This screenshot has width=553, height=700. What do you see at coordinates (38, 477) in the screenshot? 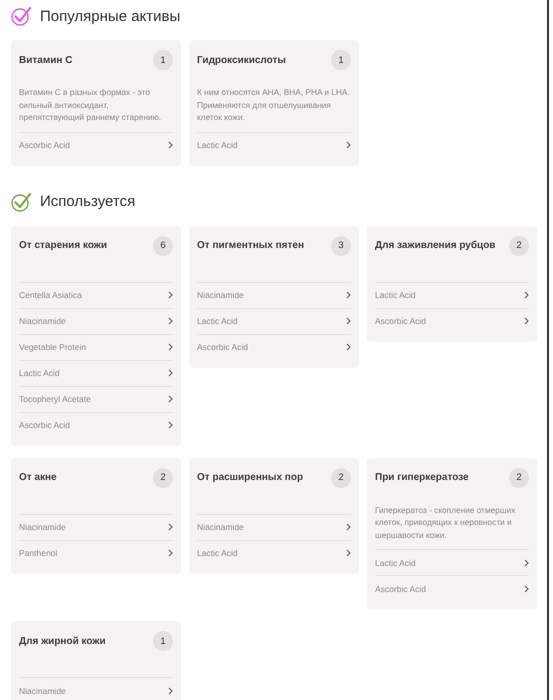
I see `card-title: От акне` at bounding box center [38, 477].